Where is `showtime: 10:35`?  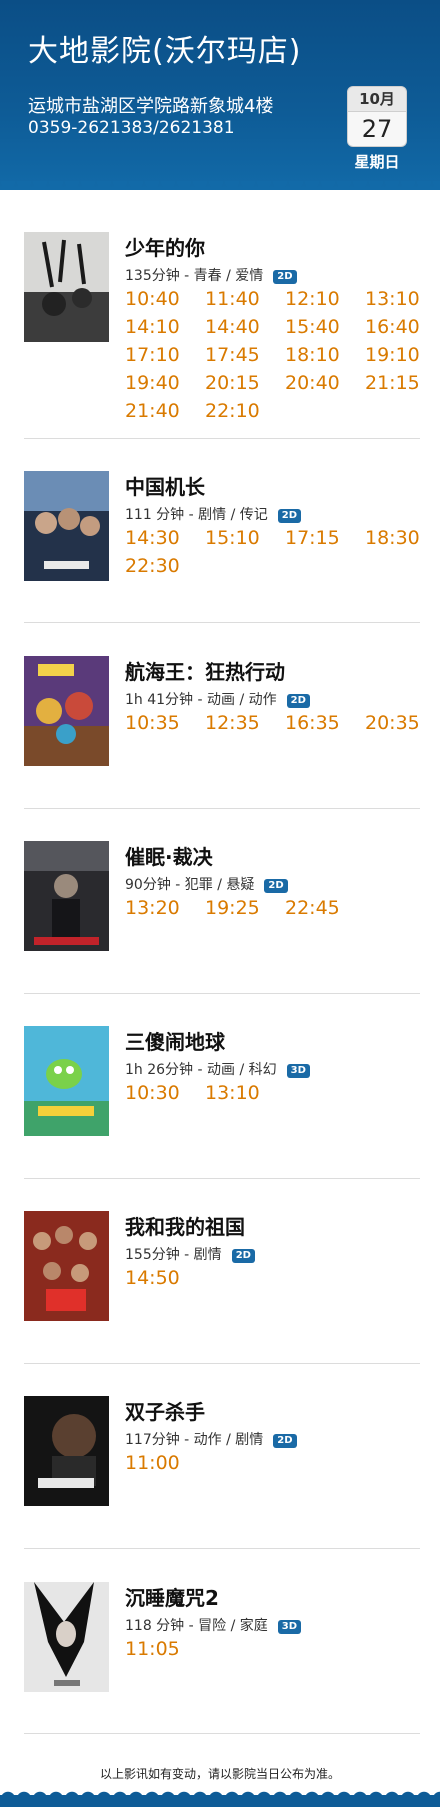
showtime: 10:35 is located at coordinates (152, 723).